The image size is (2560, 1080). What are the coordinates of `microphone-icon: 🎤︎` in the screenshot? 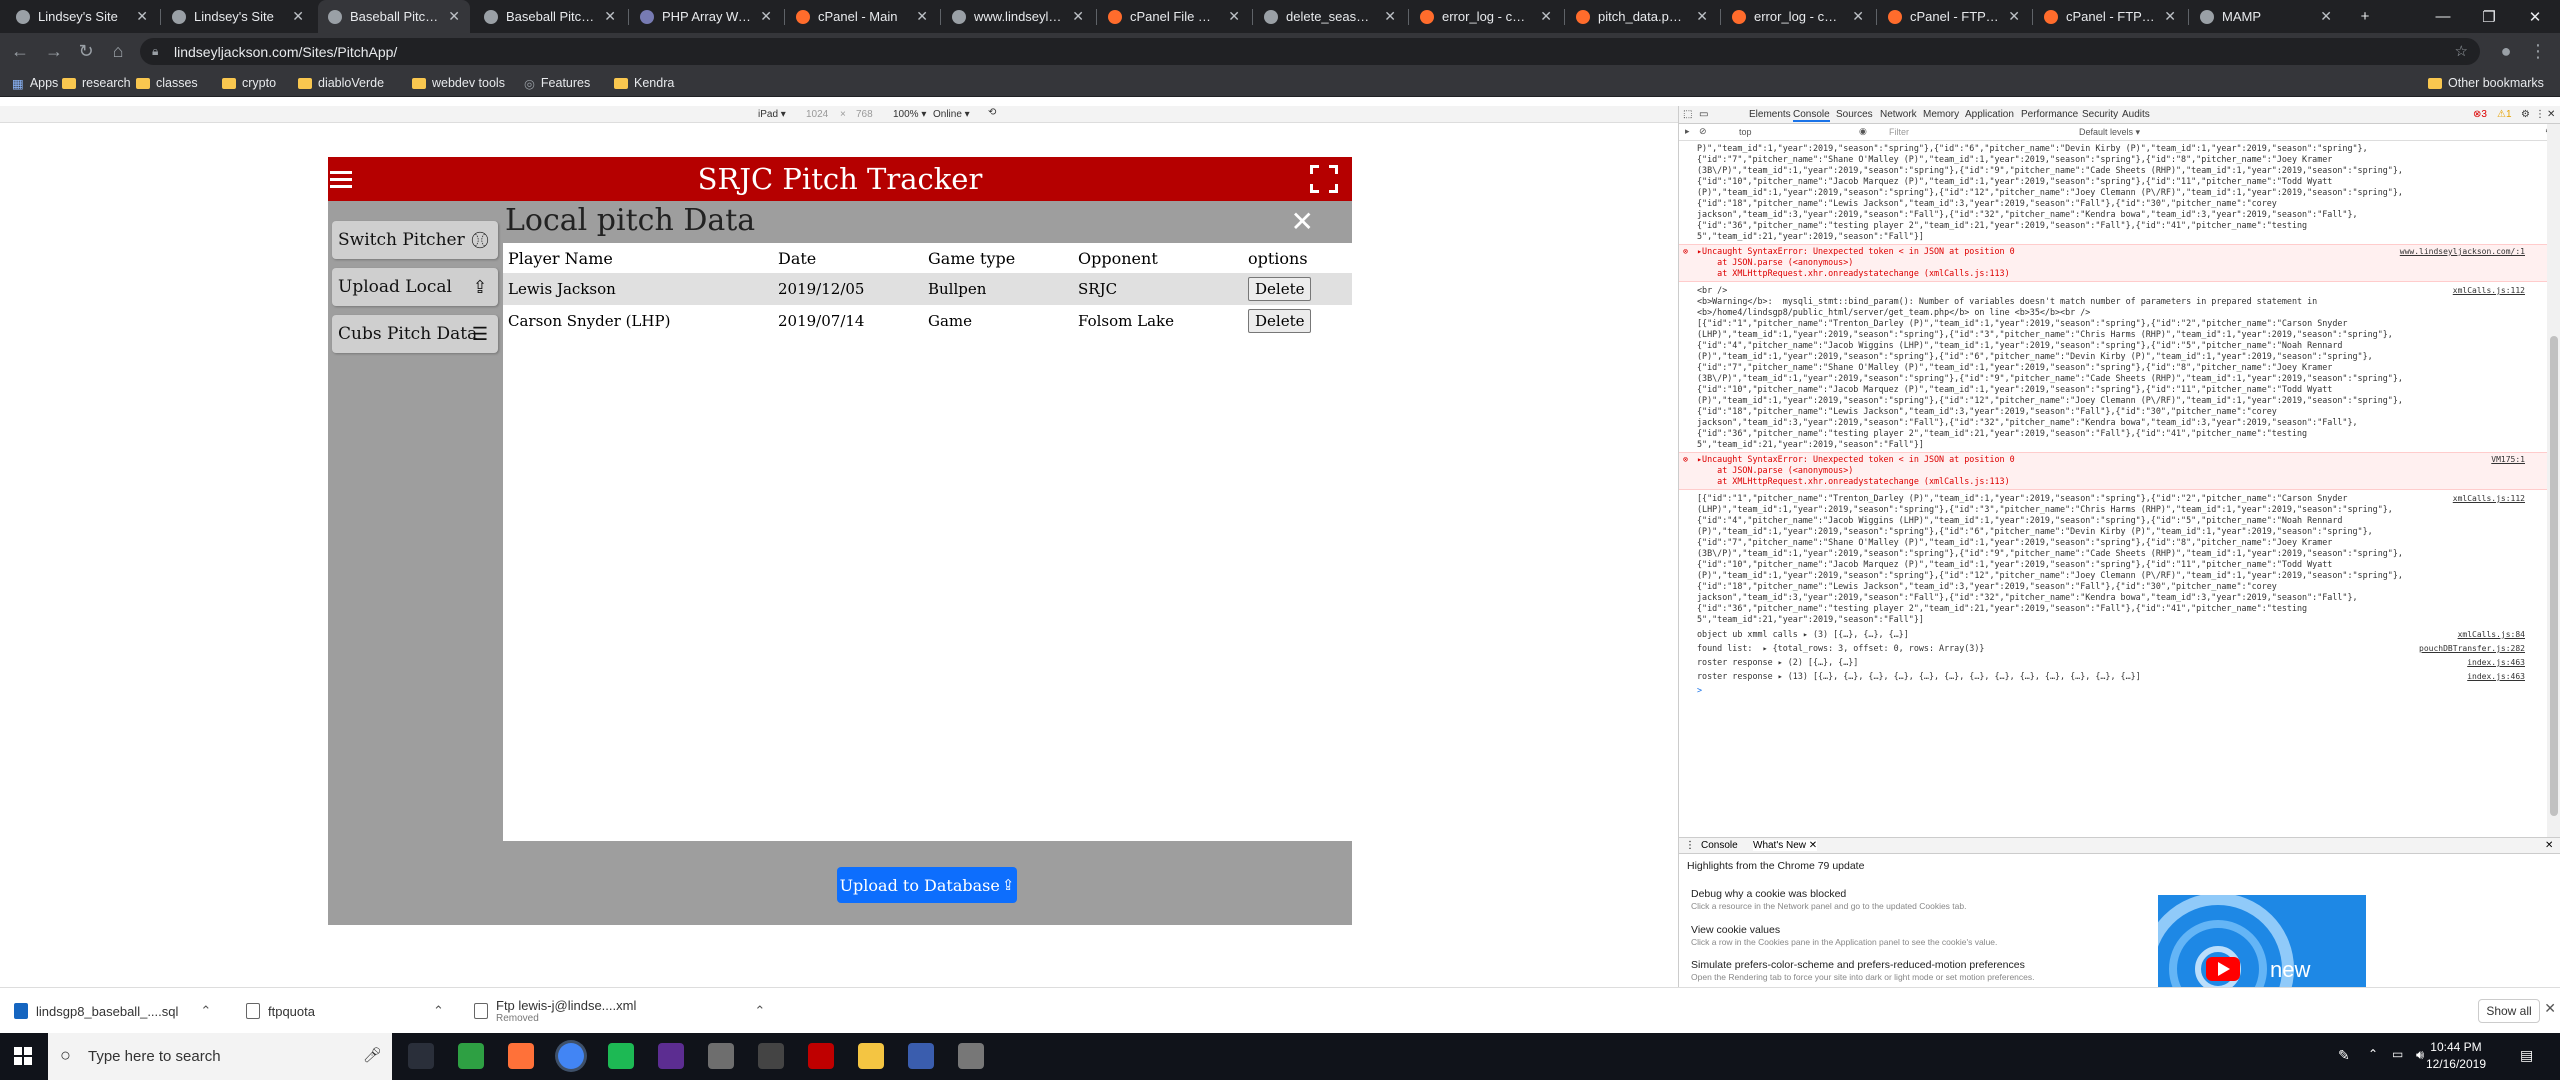 It's located at (372, 1055).